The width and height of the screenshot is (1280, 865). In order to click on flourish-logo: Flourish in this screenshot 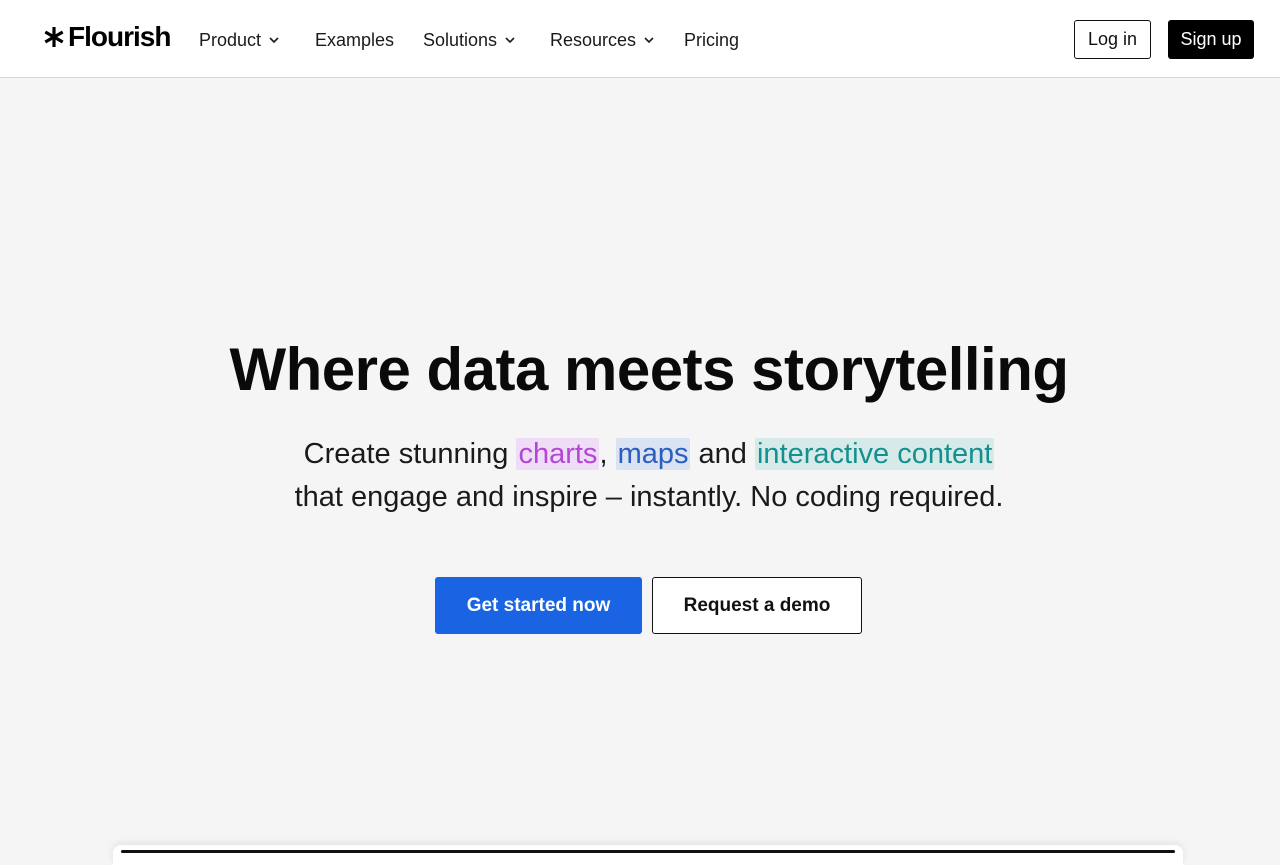, I will do `click(106, 37)`.